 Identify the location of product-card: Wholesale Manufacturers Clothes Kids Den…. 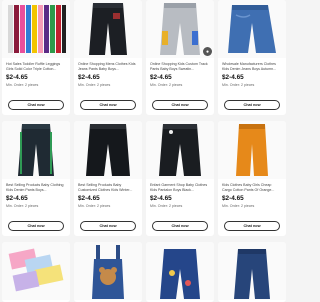
(252, 57).